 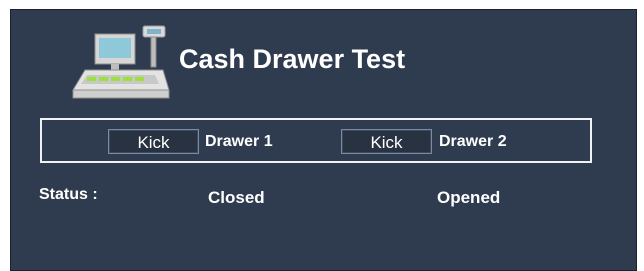 I want to click on drawer-2-status: Opened, so click(x=469, y=197).